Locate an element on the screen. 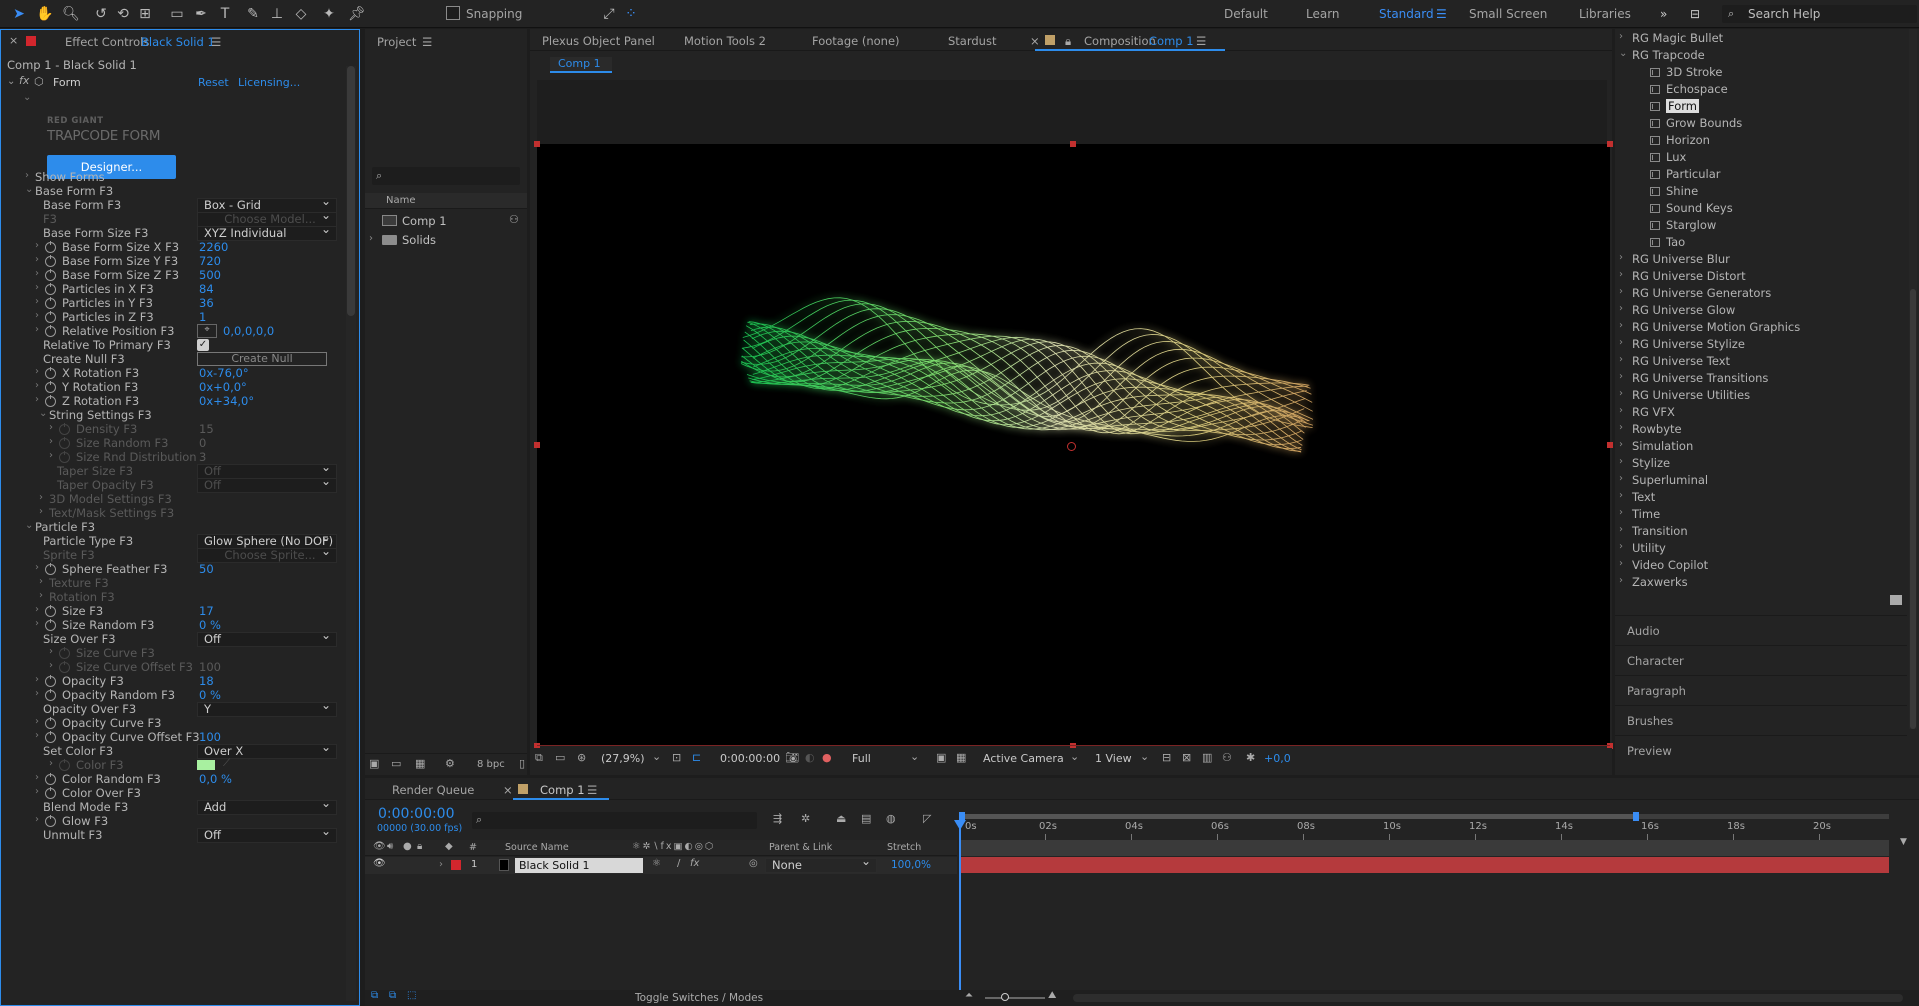  in-out-toggle-icon: ⬚ is located at coordinates (411, 995).